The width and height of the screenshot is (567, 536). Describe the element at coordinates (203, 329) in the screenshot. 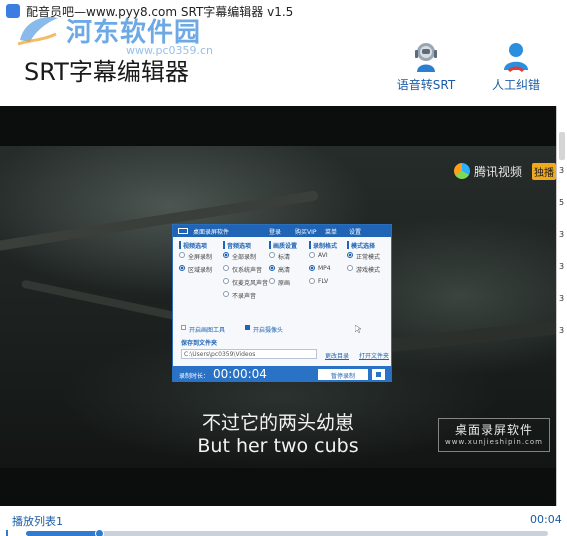

I see `recorder-check-draw: 开启画图工具` at that location.